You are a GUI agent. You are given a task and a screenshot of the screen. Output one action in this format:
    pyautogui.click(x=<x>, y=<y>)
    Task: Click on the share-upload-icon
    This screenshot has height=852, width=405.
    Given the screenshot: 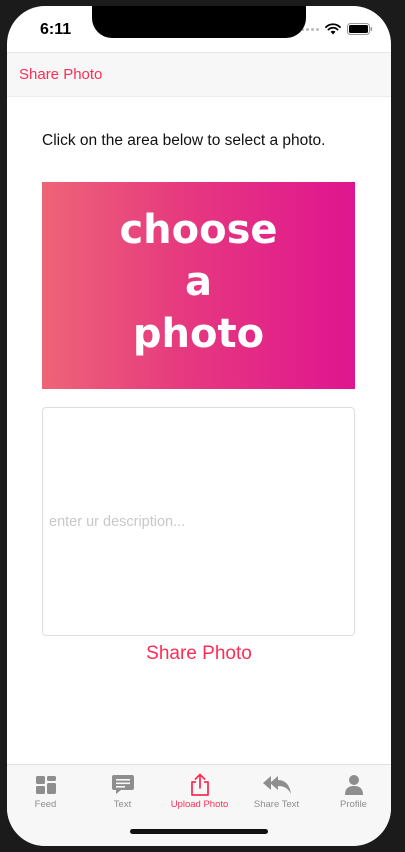 What is the action you would take?
    pyautogui.click(x=199, y=785)
    